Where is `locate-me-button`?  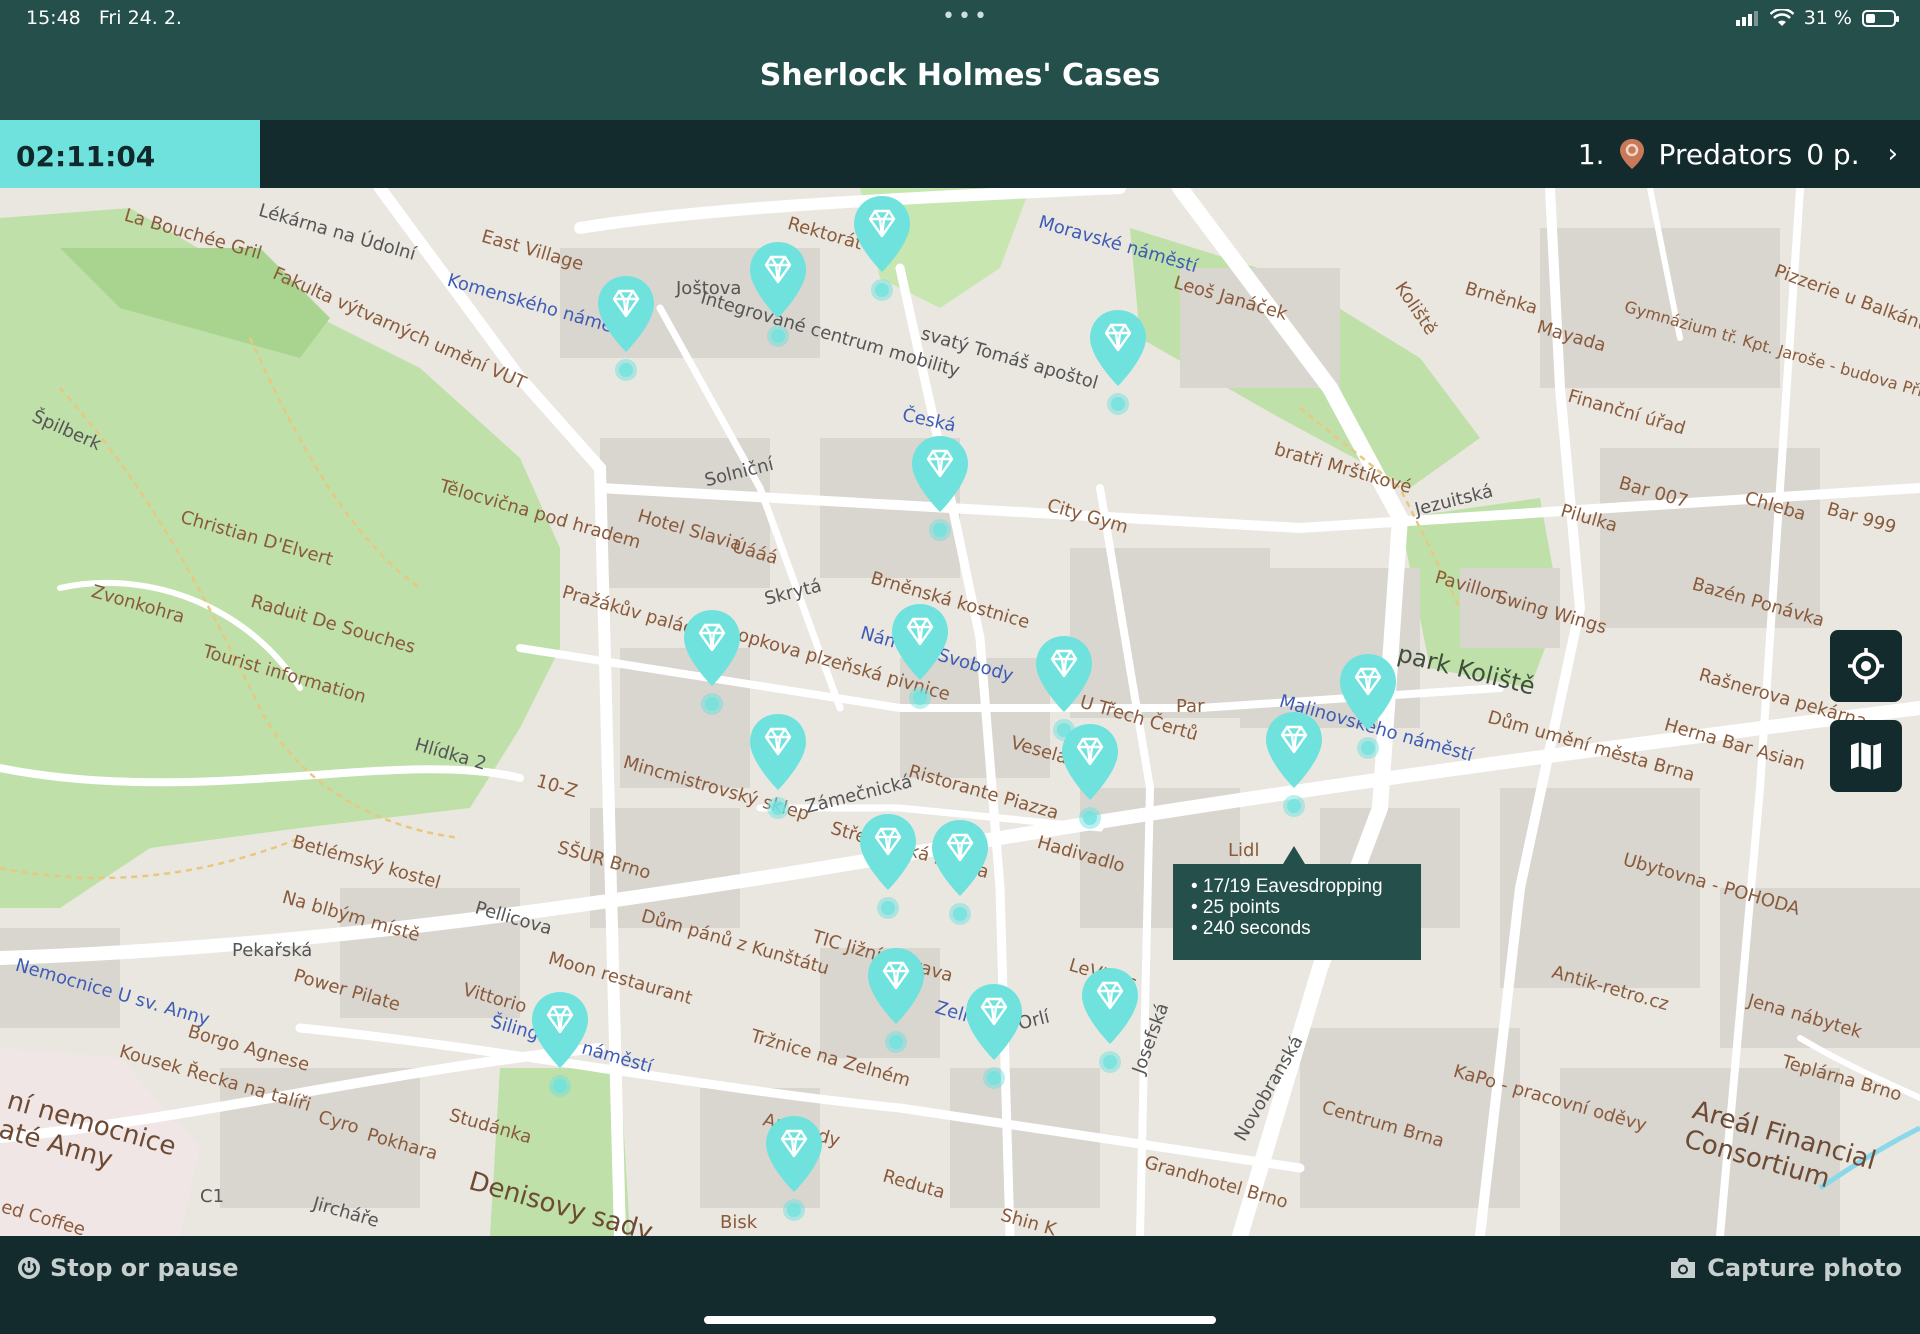
locate-me-button is located at coordinates (1866, 666).